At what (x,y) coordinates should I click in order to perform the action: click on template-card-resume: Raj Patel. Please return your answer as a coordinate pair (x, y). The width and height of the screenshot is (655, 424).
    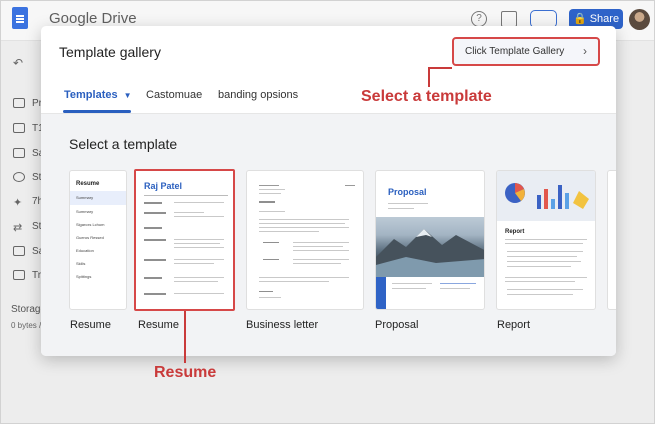
    Looking at the image, I should click on (184, 240).